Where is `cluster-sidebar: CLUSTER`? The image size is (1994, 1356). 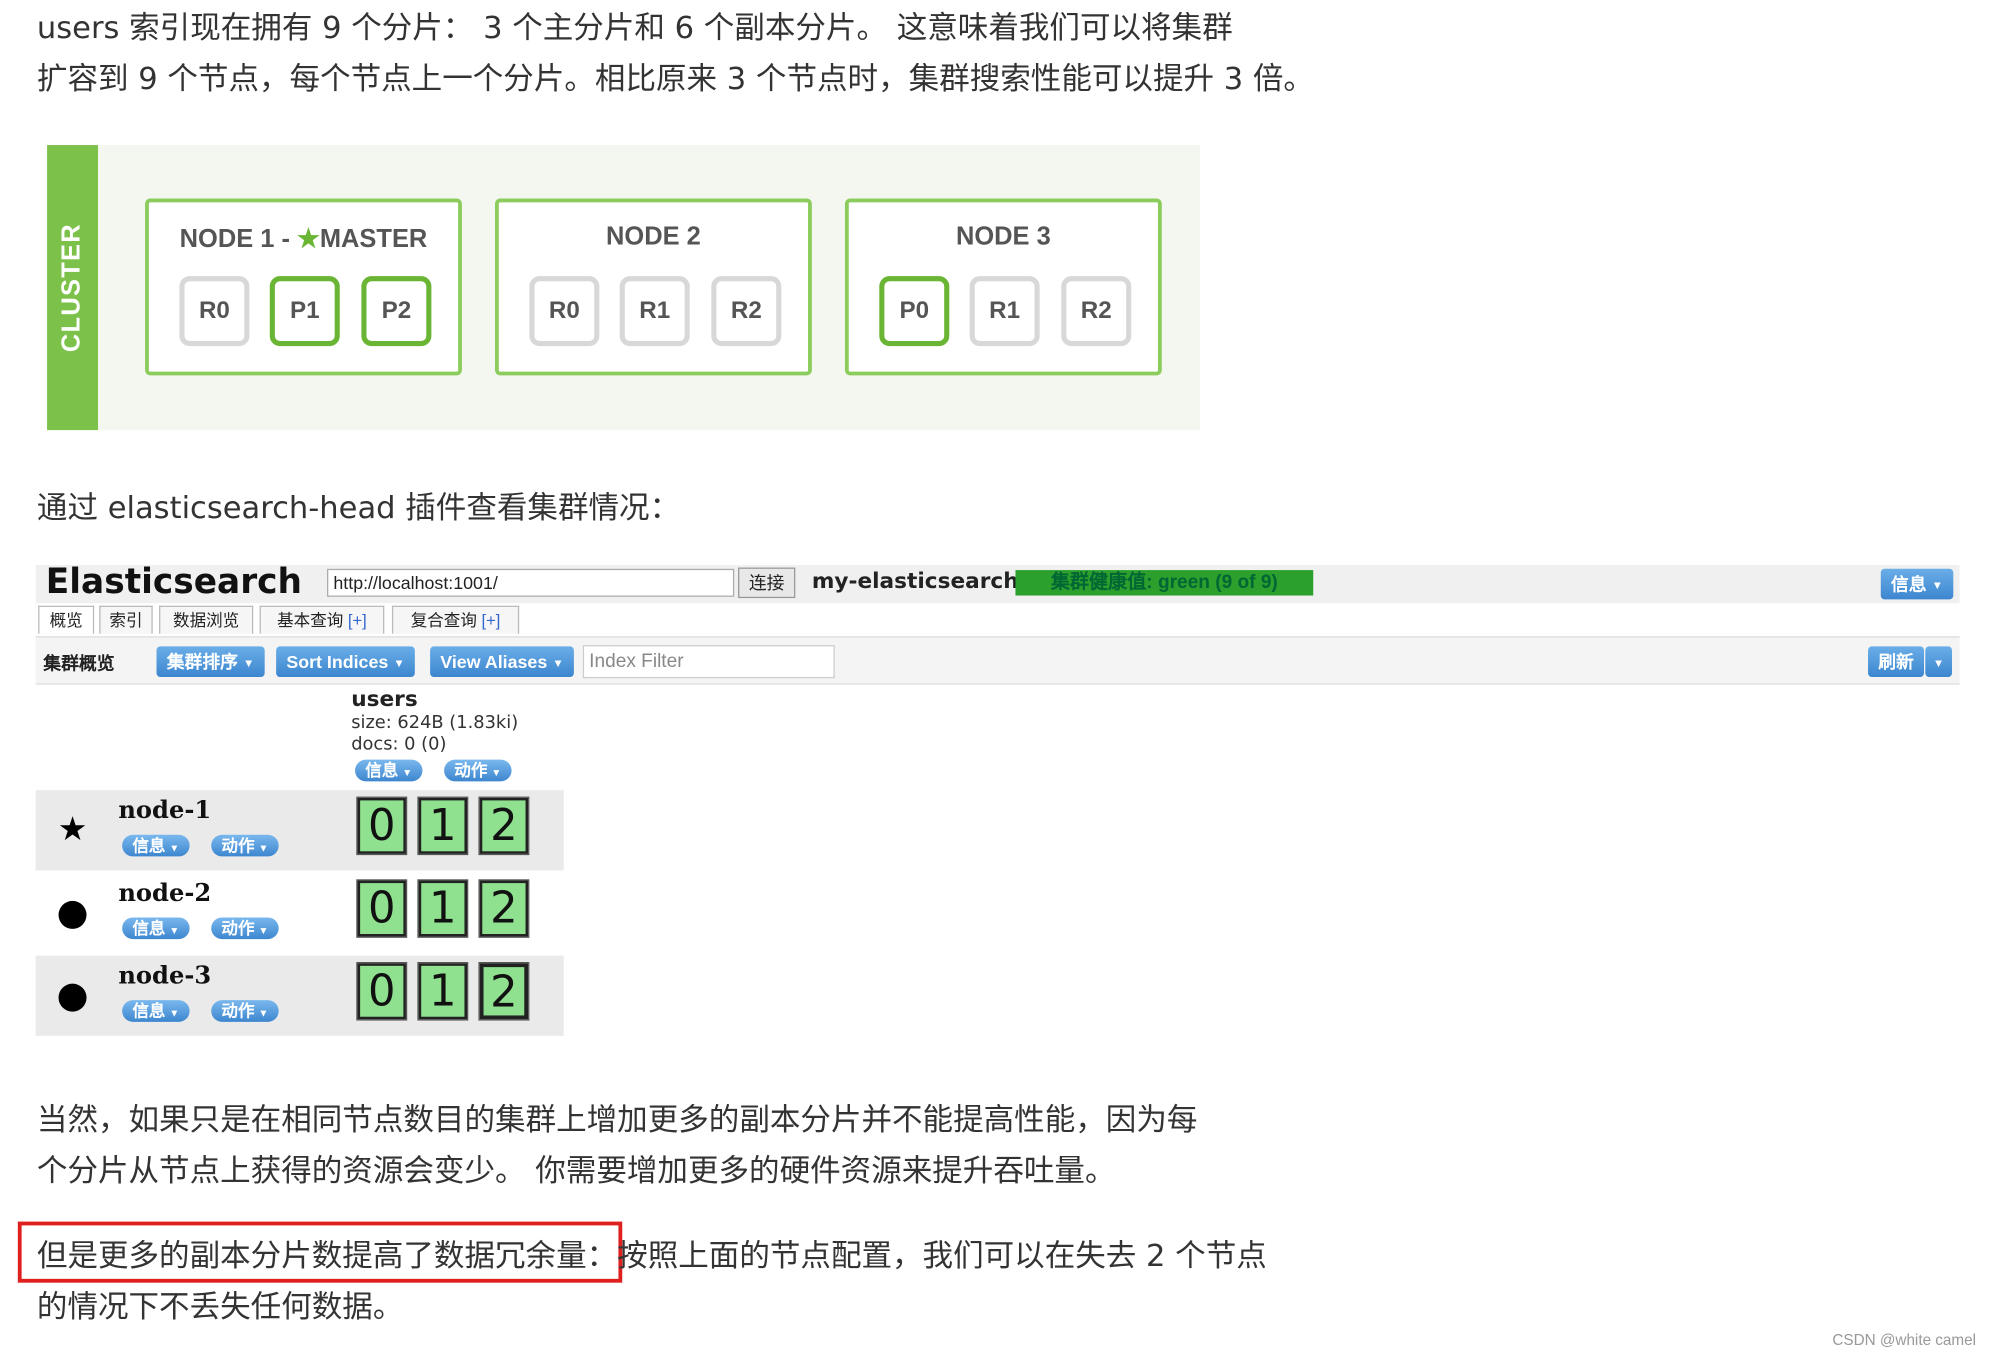
cluster-sidebar: CLUSTER is located at coordinates (72, 288).